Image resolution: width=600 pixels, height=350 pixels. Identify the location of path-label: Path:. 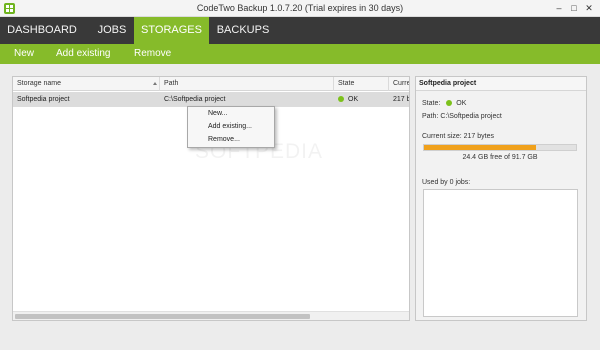
(430, 116).